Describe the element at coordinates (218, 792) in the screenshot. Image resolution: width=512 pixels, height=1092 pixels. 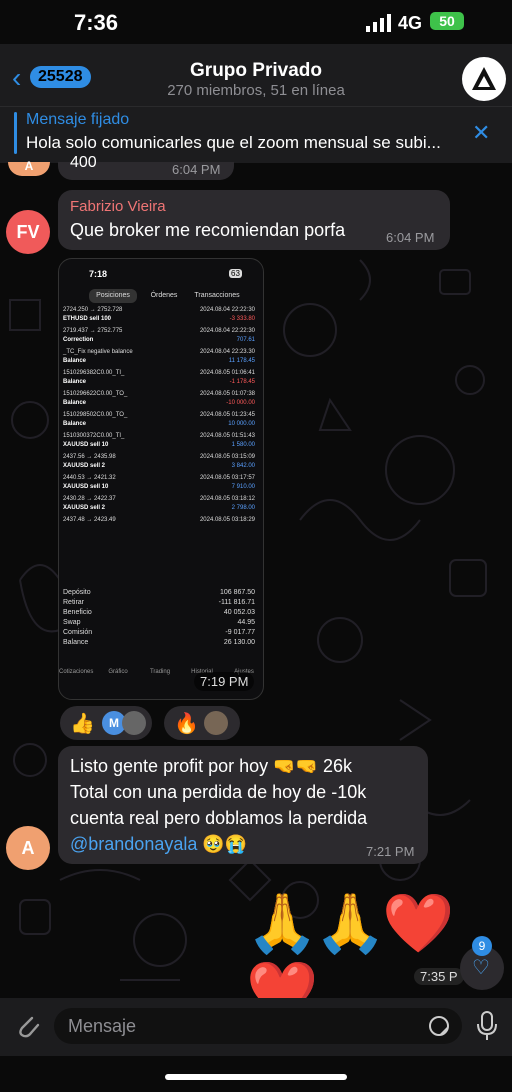
I see `message-line: Total con una perdida de hoy de -10k` at that location.